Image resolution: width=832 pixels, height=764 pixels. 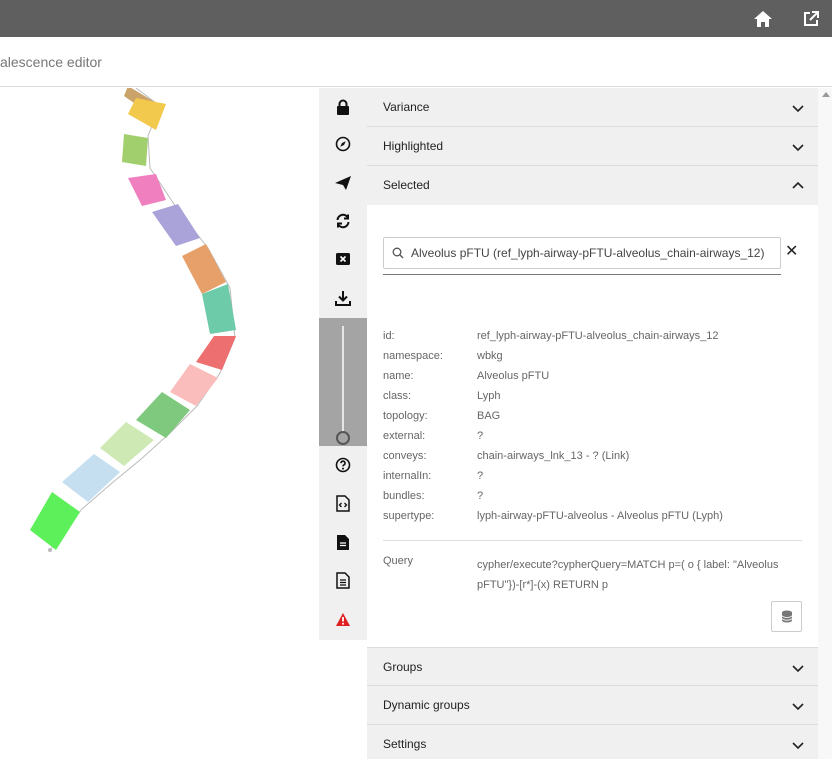 What do you see at coordinates (489, 416) in the screenshot?
I see `property-value: BAG` at bounding box center [489, 416].